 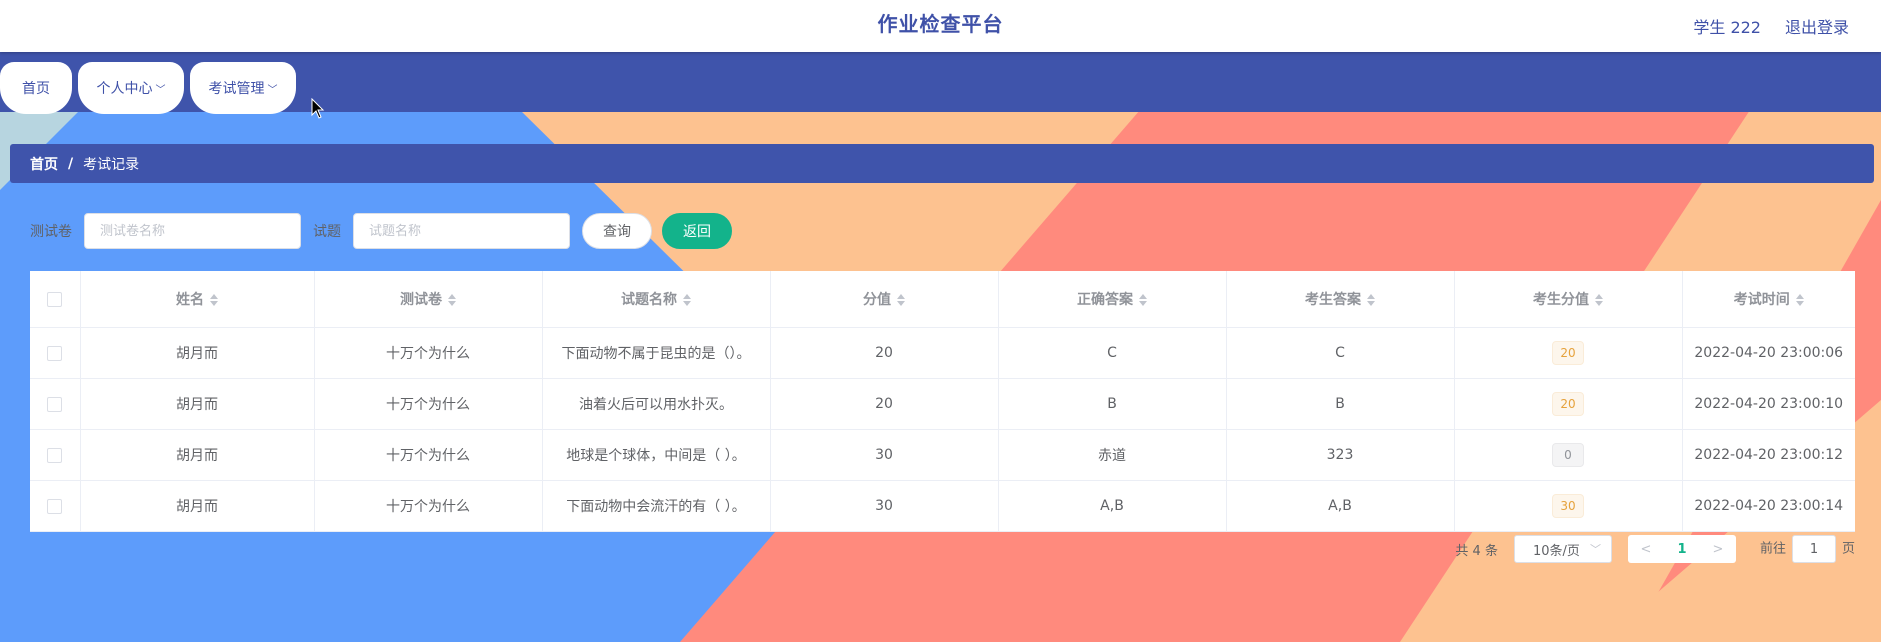 I want to click on select-all-cell, so click(x=55, y=299).